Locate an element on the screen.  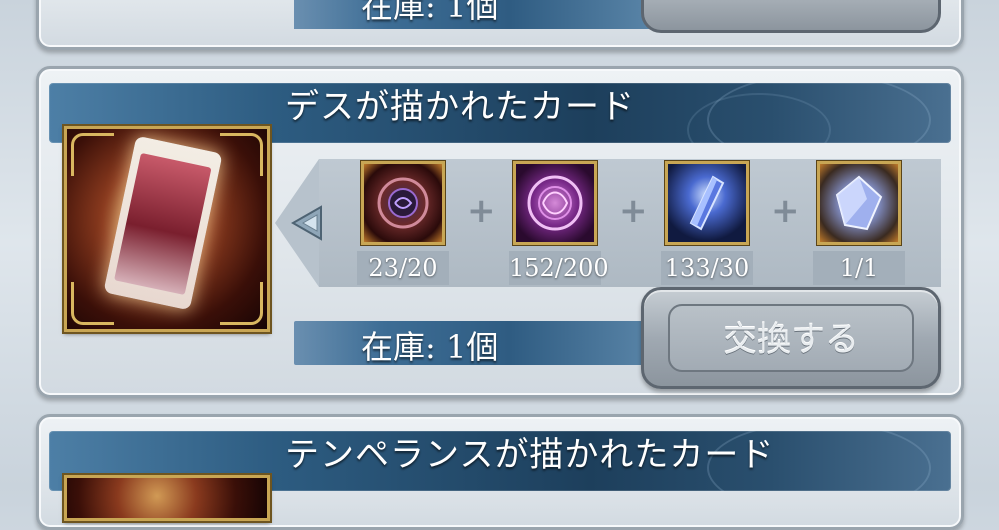
stock-text: 在庫: 1個 is located at coordinates (430, 347).